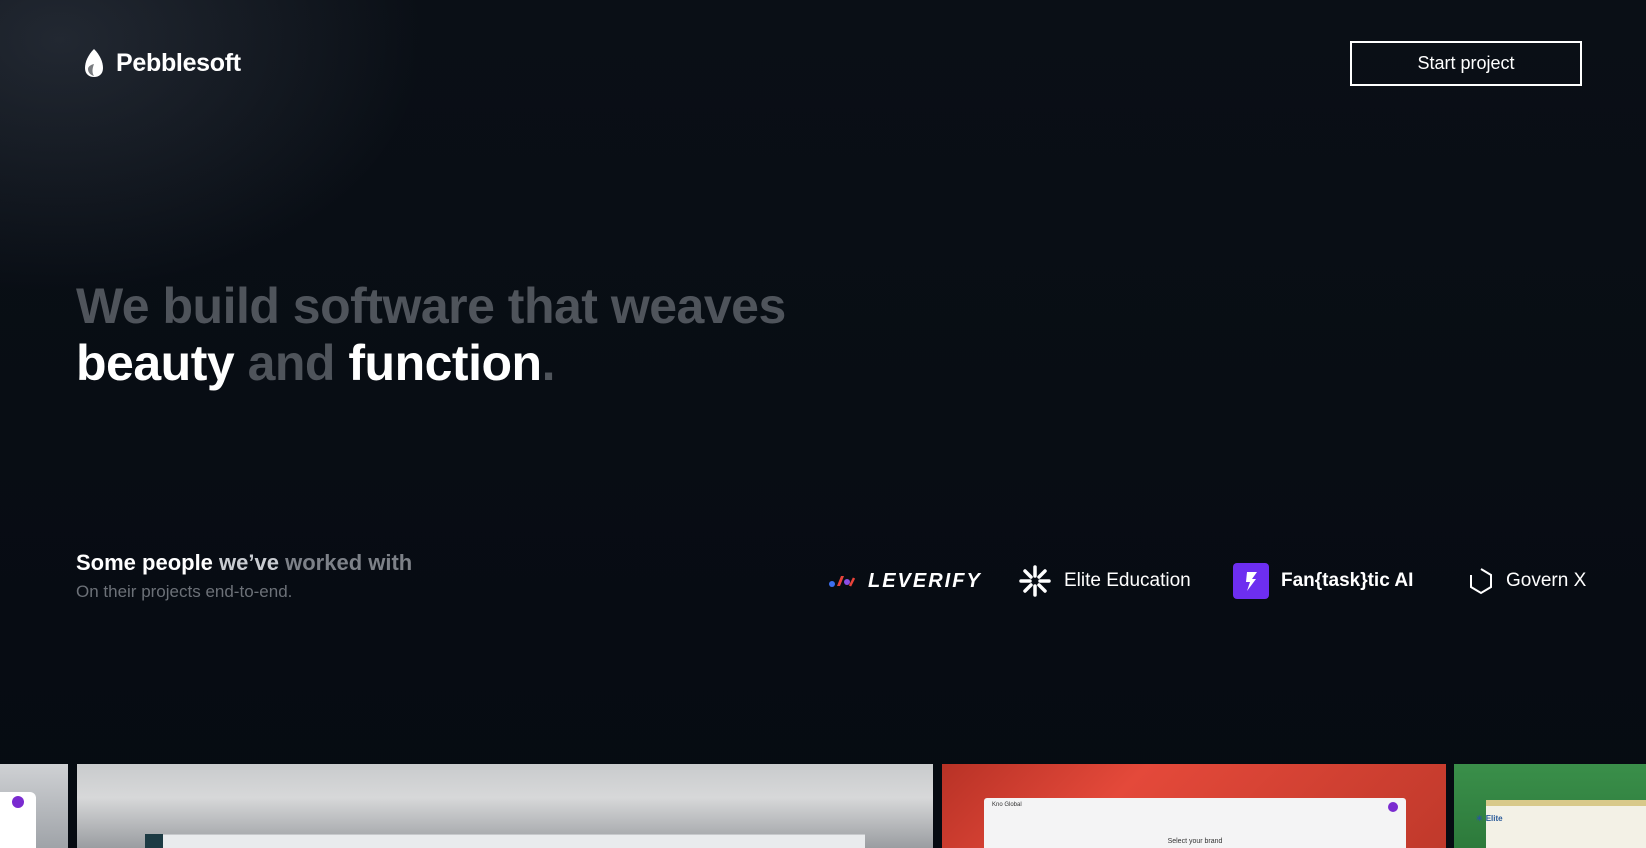 The image size is (1646, 848). I want to click on client-name: LEVERIFY, so click(925, 580).